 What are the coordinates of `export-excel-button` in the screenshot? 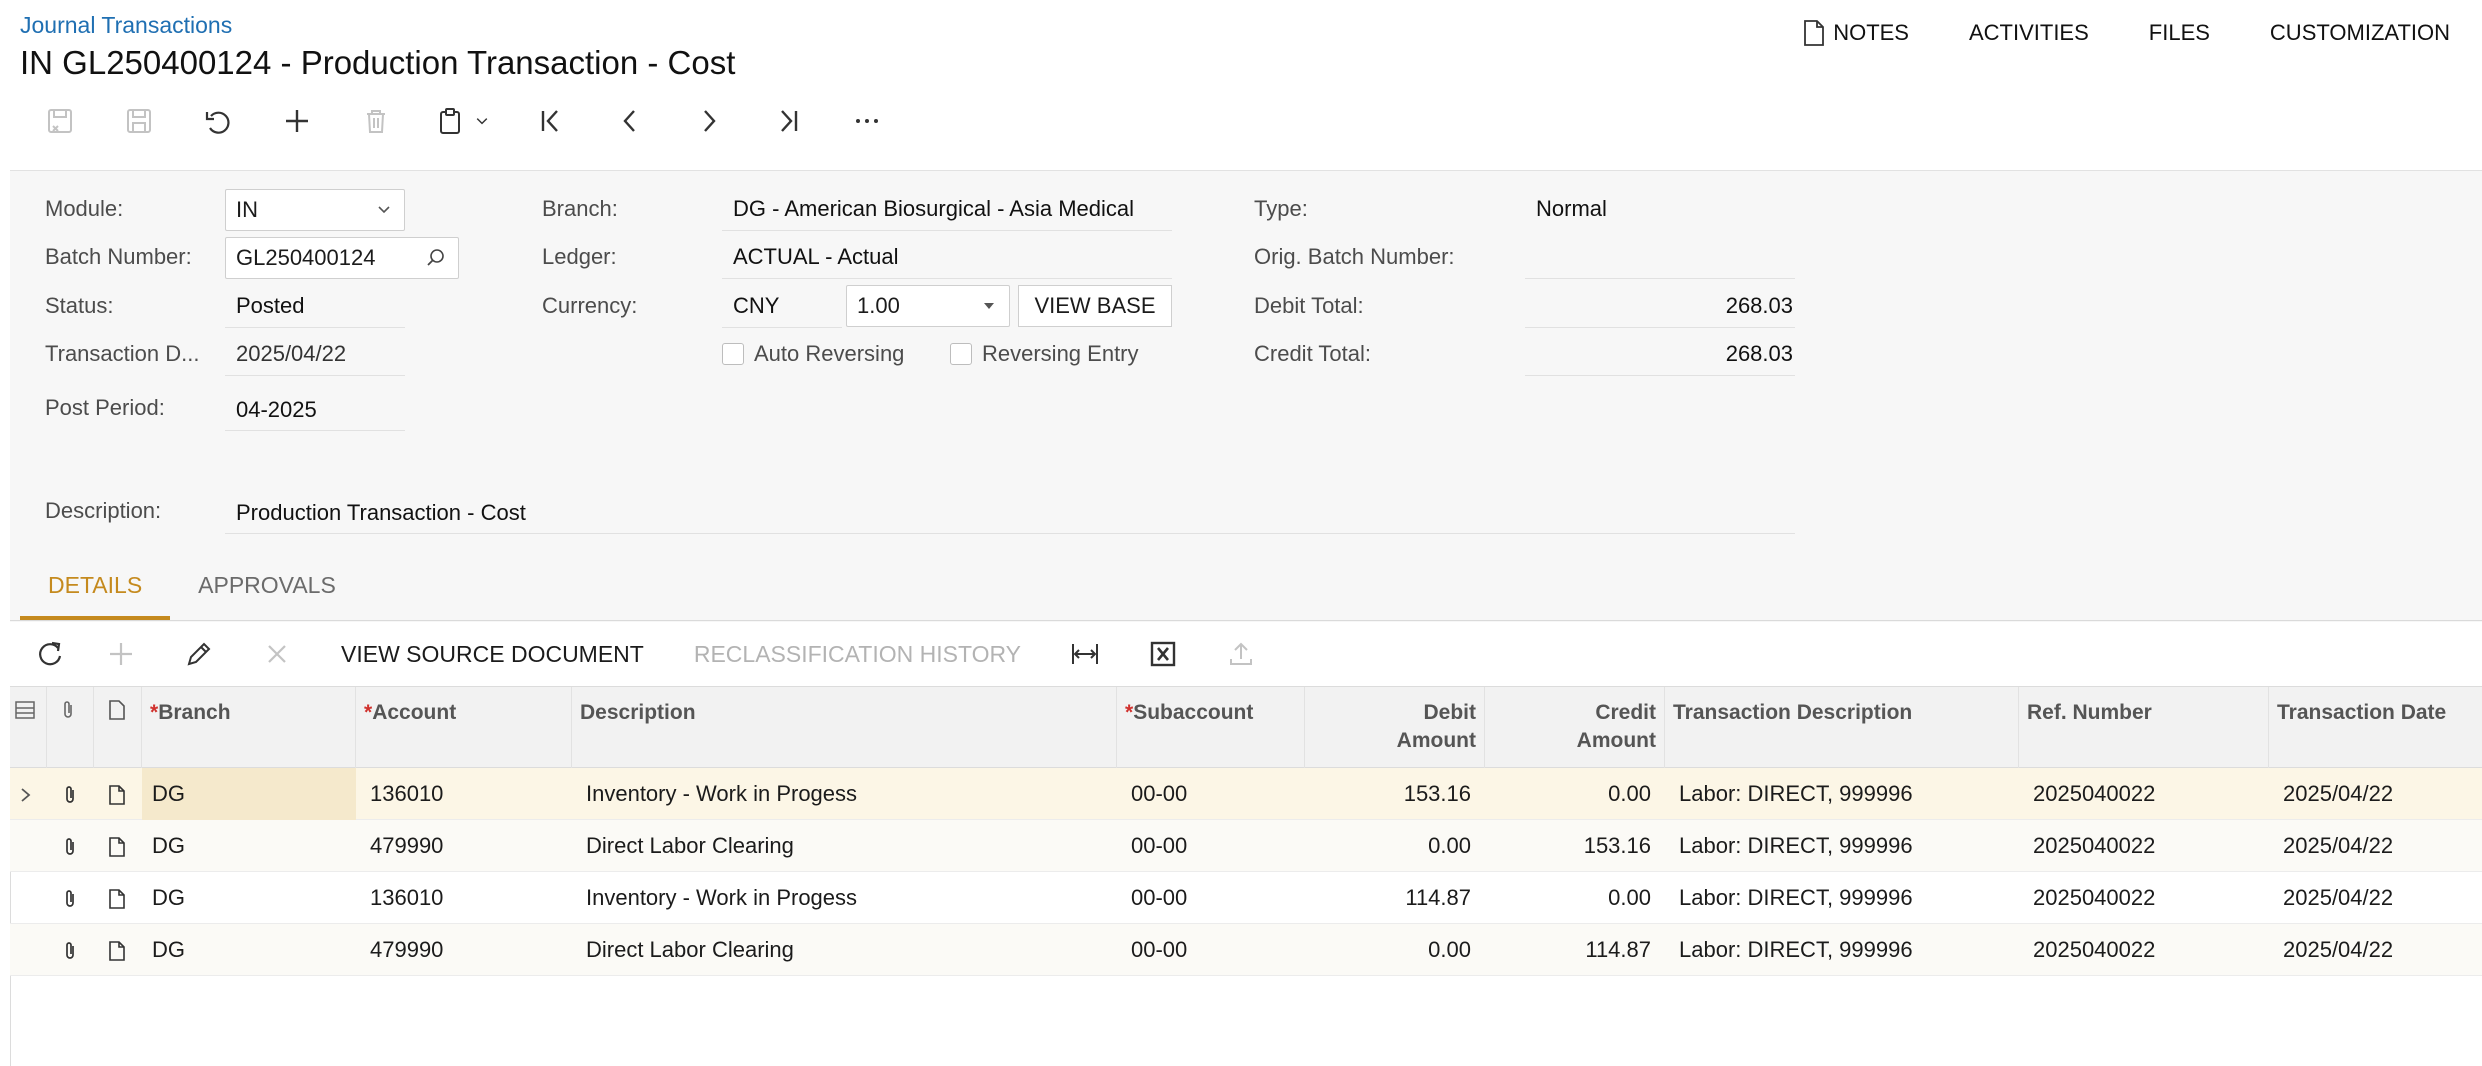 It's located at (1163, 654).